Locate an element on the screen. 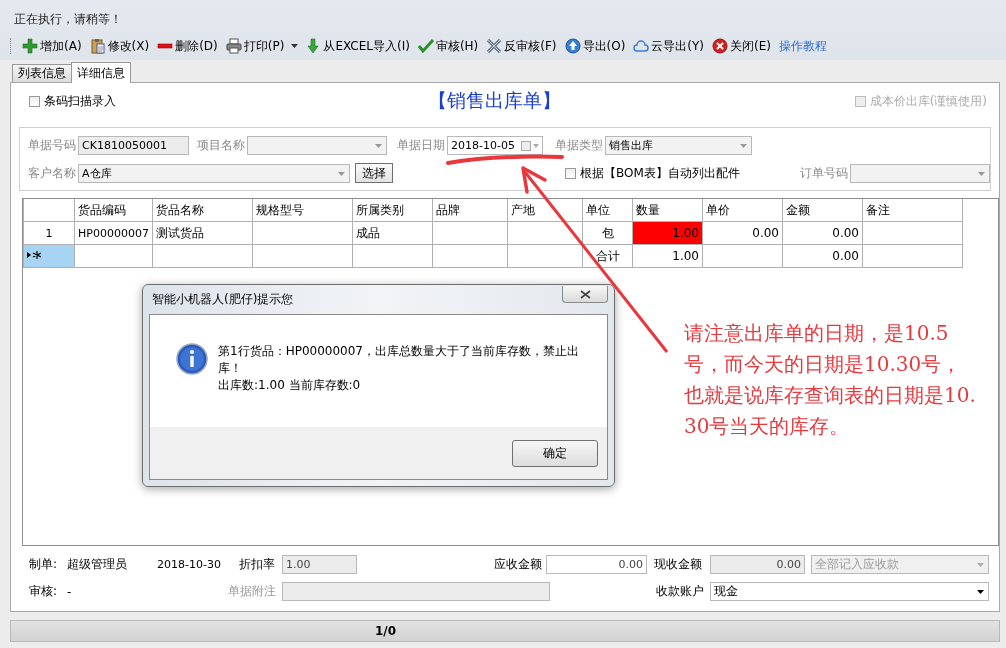 This screenshot has width=1006, height=648. close-button is located at coordinates (585, 294).